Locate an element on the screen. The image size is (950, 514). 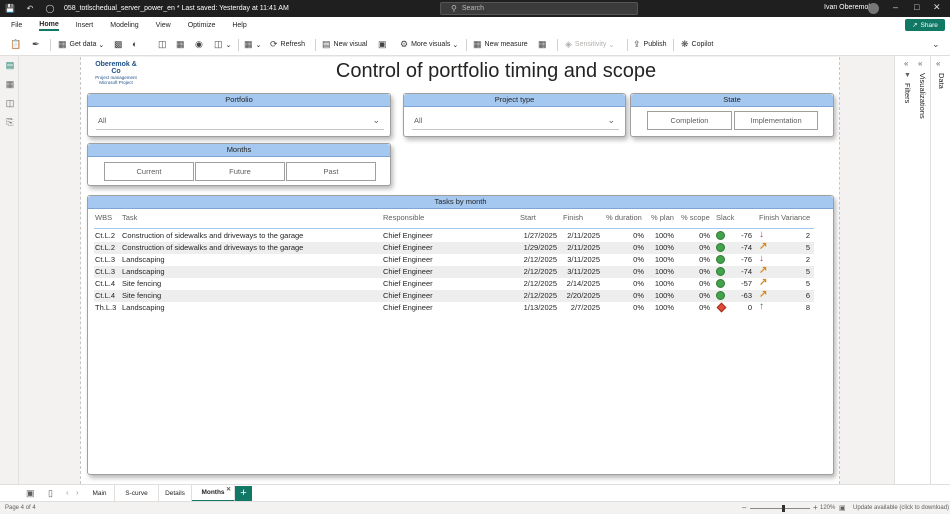
tab-main: Main is located at coordinates (100, 493).